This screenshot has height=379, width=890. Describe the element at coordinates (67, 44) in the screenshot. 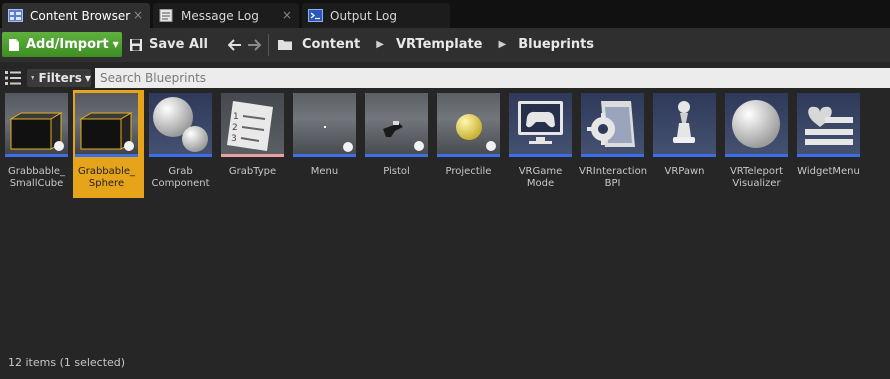

I see `add-import-label: Add/Import` at that location.